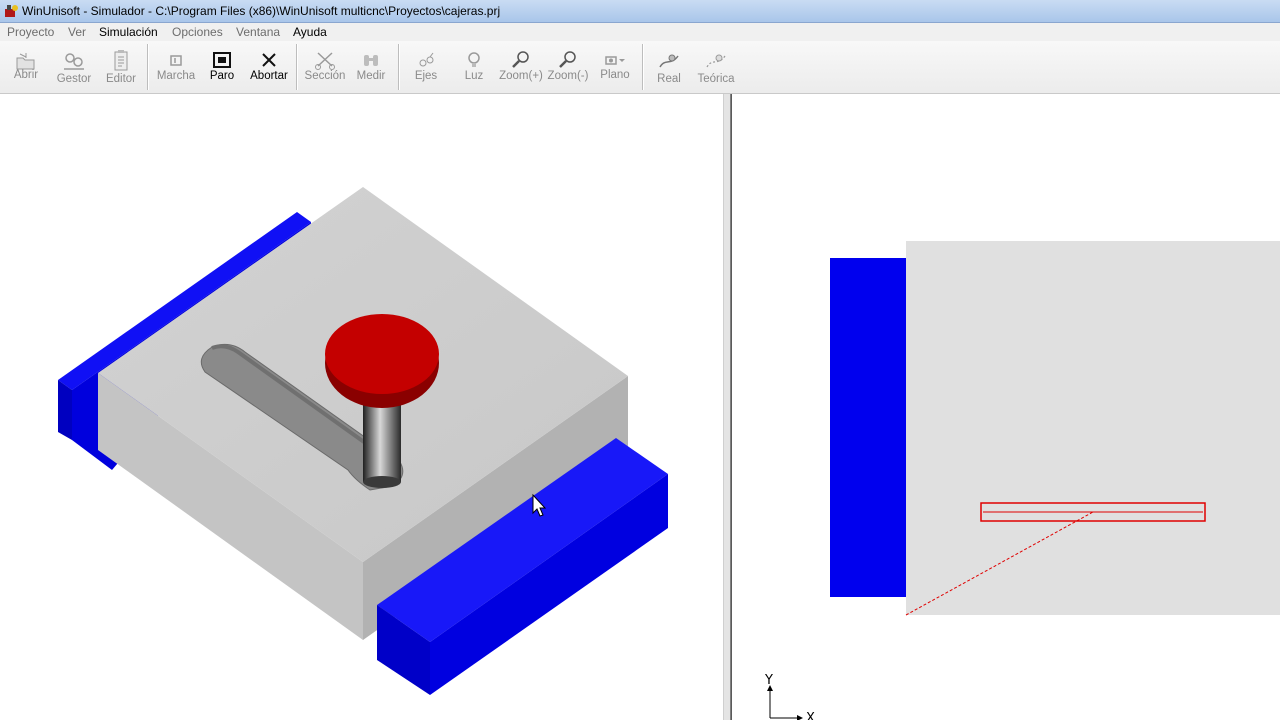 The width and height of the screenshot is (1280, 723). Describe the element at coordinates (121, 60) in the screenshot. I see `editor-icon` at that location.